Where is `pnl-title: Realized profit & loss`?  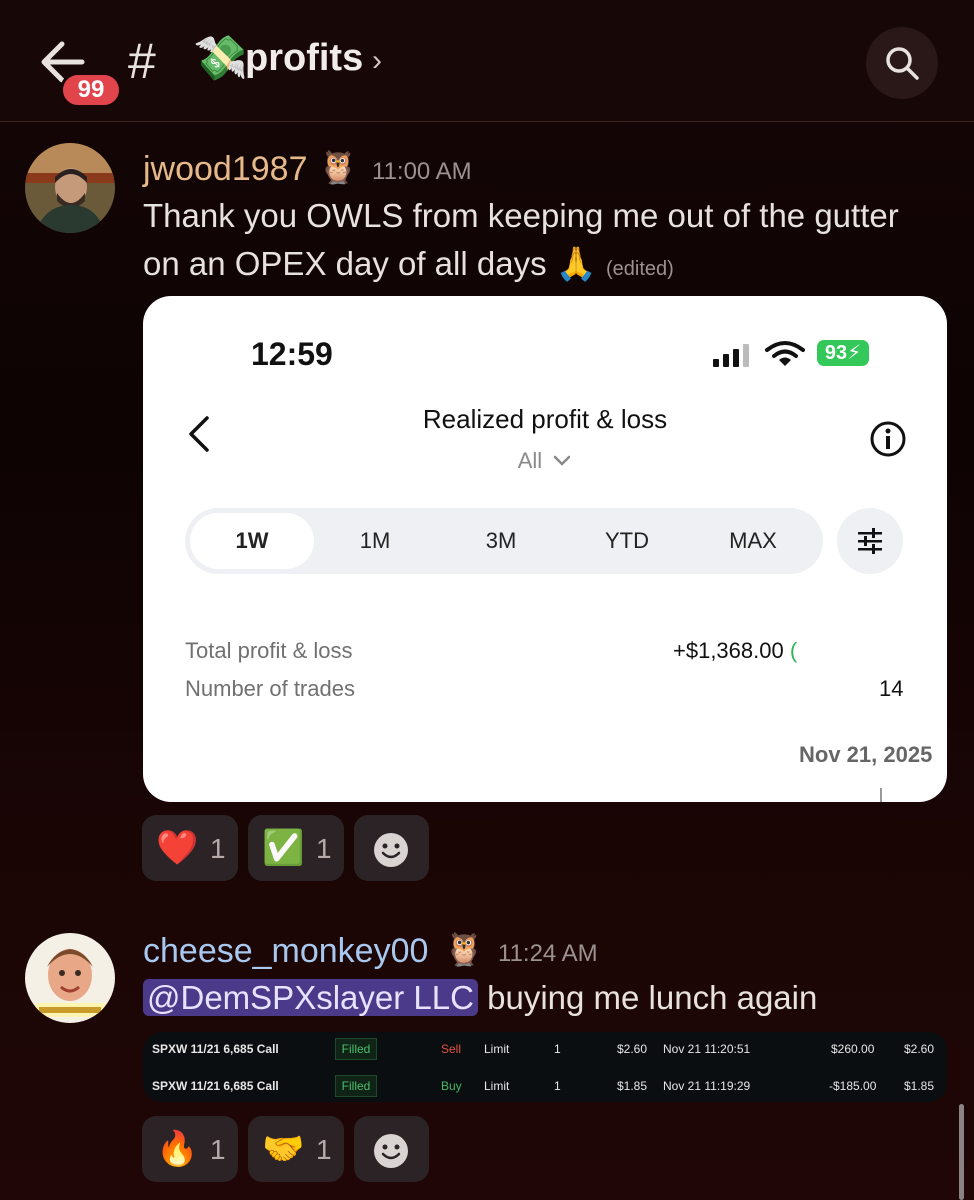
pnl-title: Realized profit & loss is located at coordinates (545, 419).